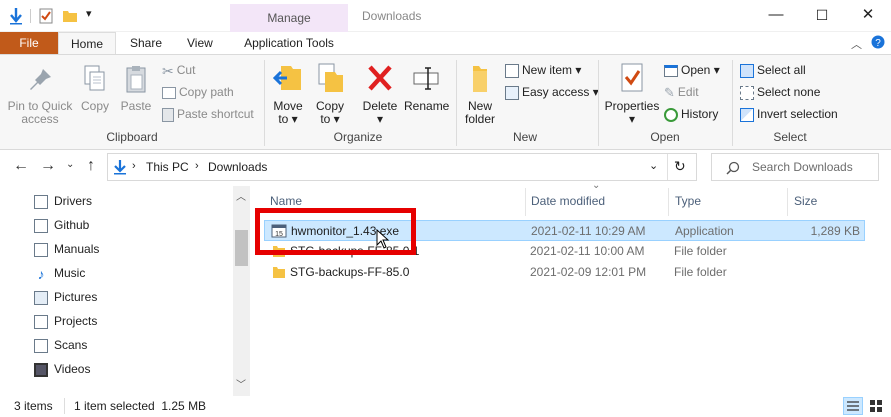 This screenshot has width=891, height=417. Describe the element at coordinates (40, 119) in the screenshot. I see `pin-label-2: access` at that location.